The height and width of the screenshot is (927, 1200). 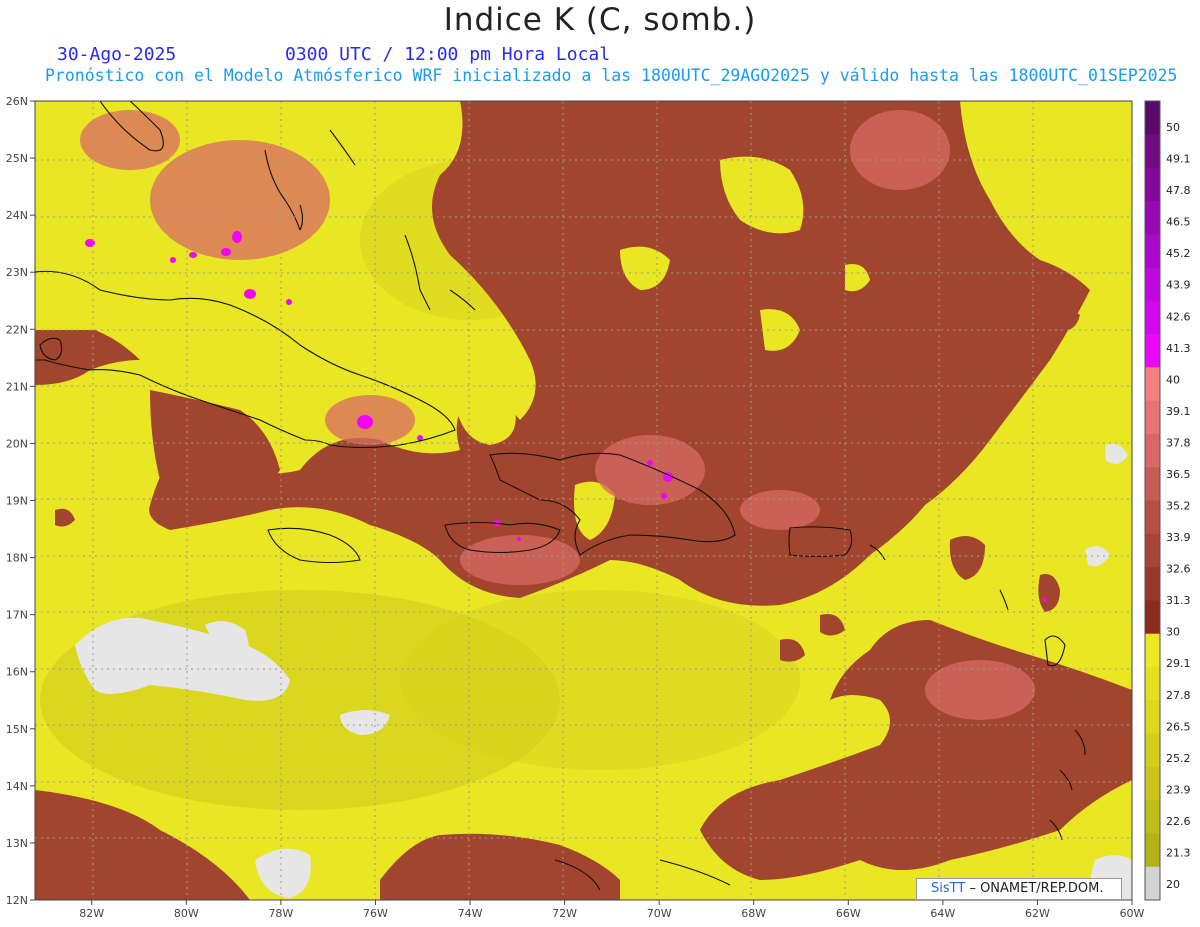 I want to click on lat-tick-label: 18N, so click(x=17, y=558).